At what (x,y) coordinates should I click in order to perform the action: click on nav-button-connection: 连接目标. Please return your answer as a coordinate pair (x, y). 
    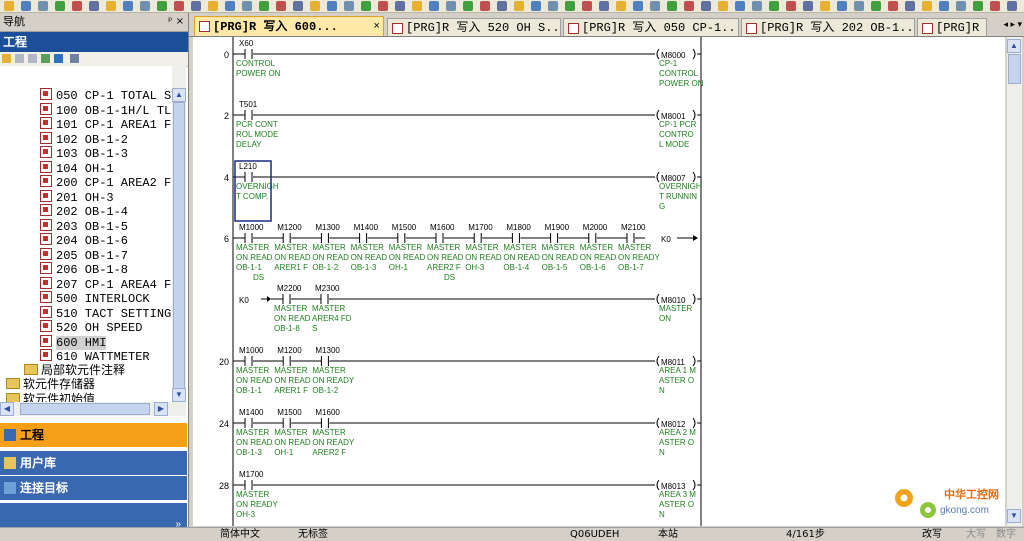
    Looking at the image, I should click on (93, 488).